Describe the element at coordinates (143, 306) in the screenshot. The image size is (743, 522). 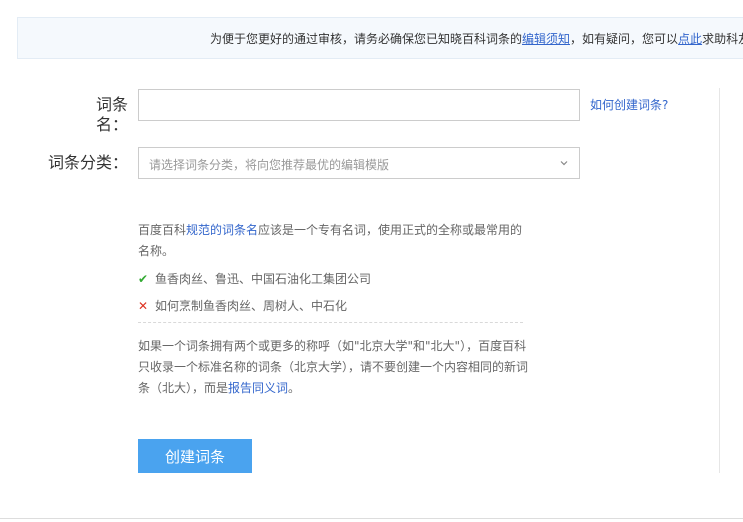
I see `cross-icon: ✕` at that location.